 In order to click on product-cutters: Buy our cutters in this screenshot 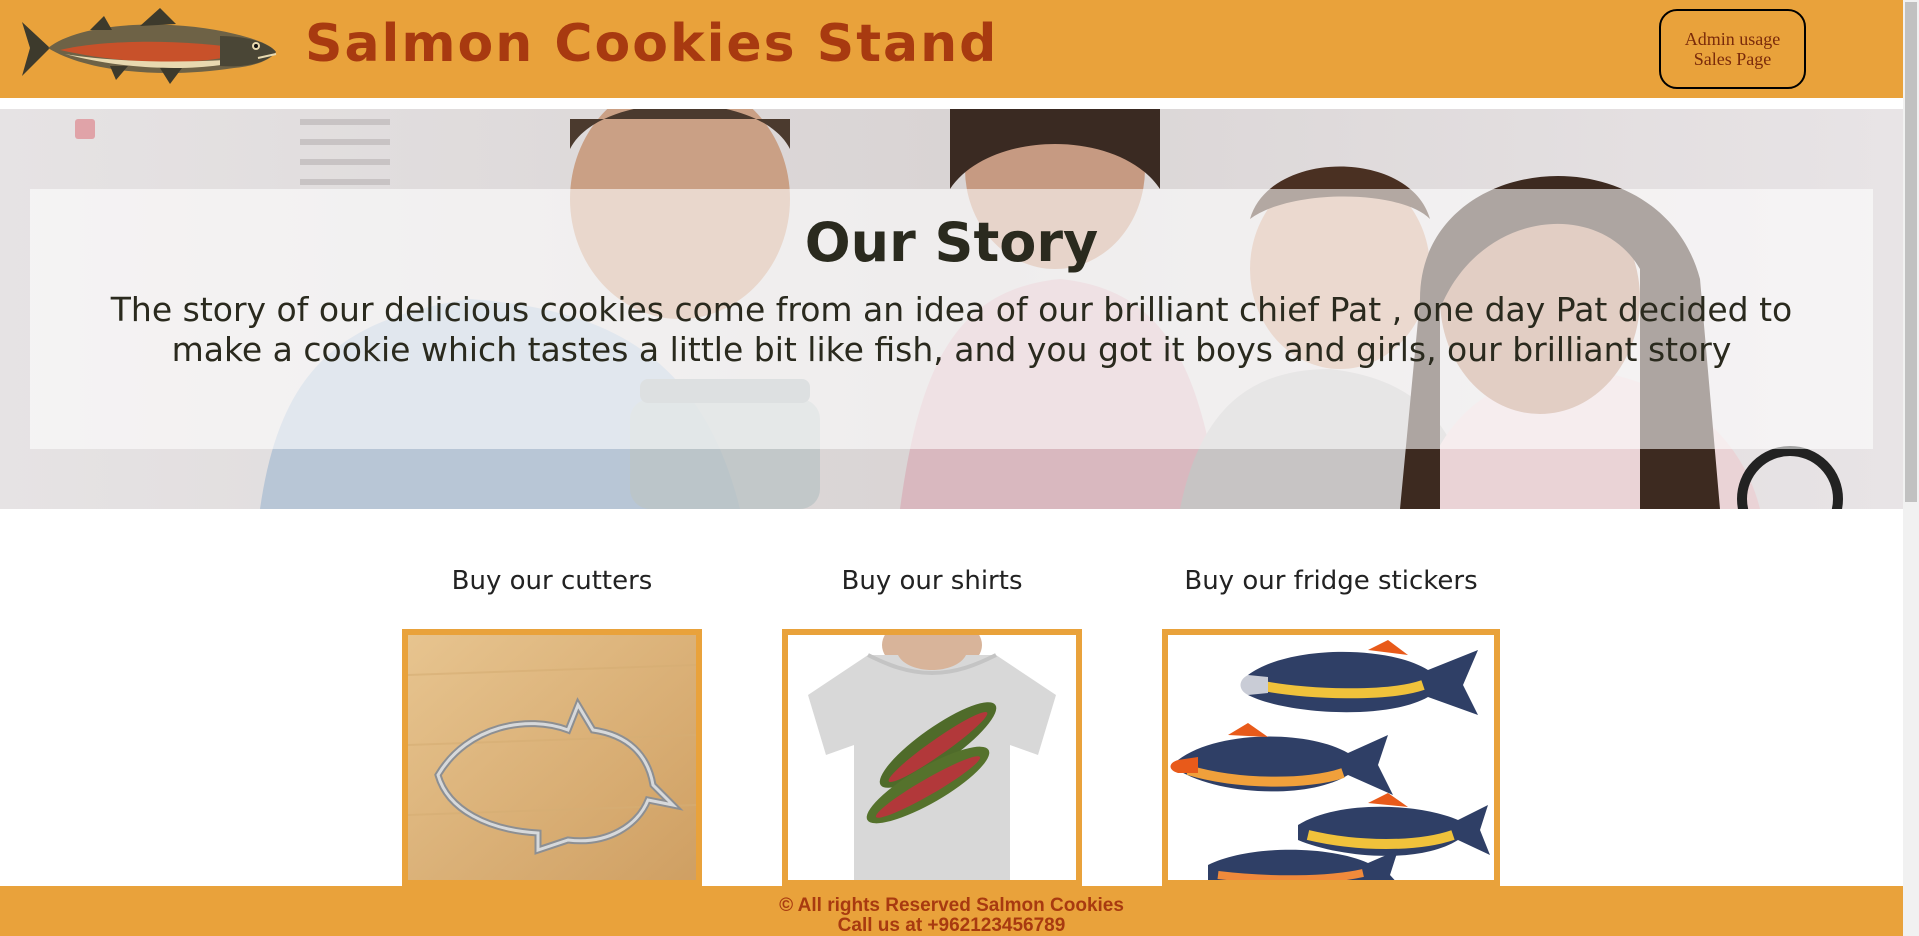, I will do `click(552, 581)`.